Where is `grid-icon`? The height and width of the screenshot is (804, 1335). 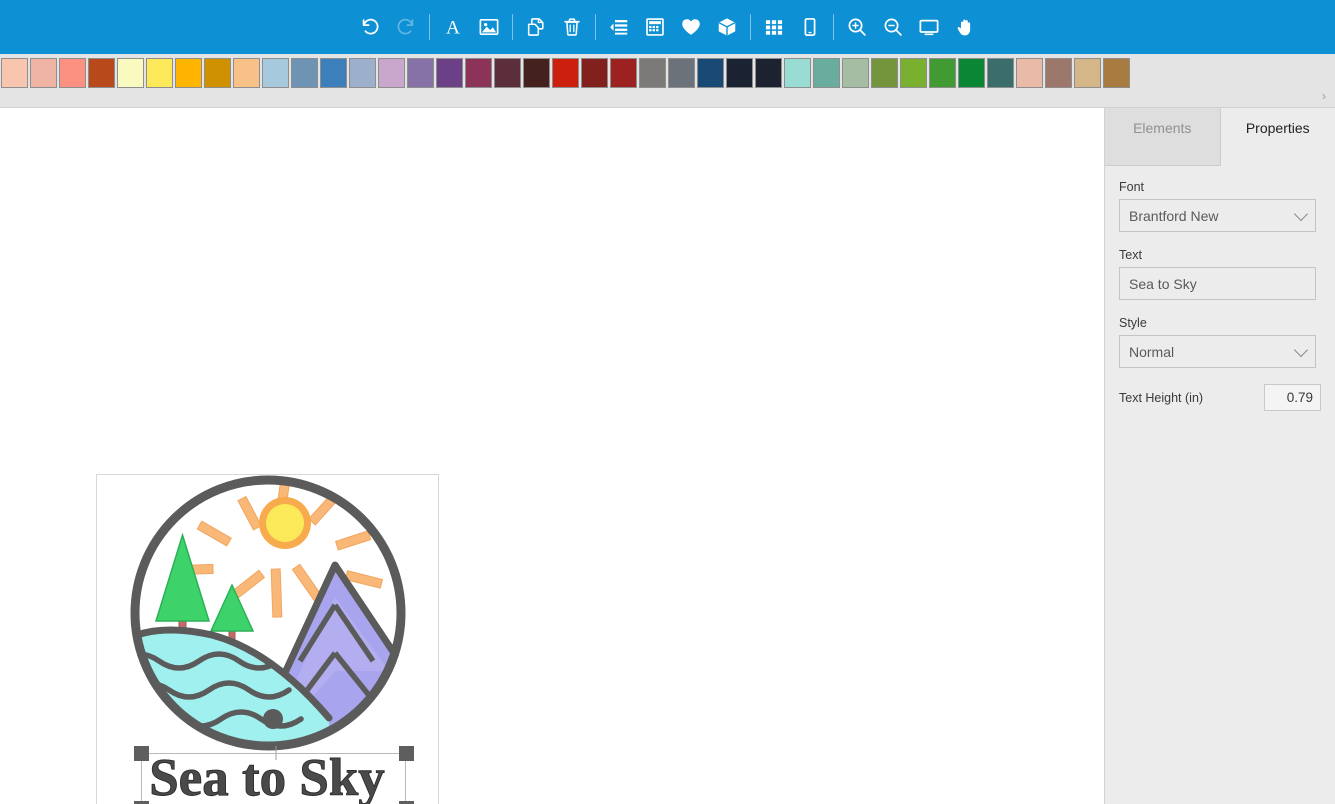 grid-icon is located at coordinates (774, 27).